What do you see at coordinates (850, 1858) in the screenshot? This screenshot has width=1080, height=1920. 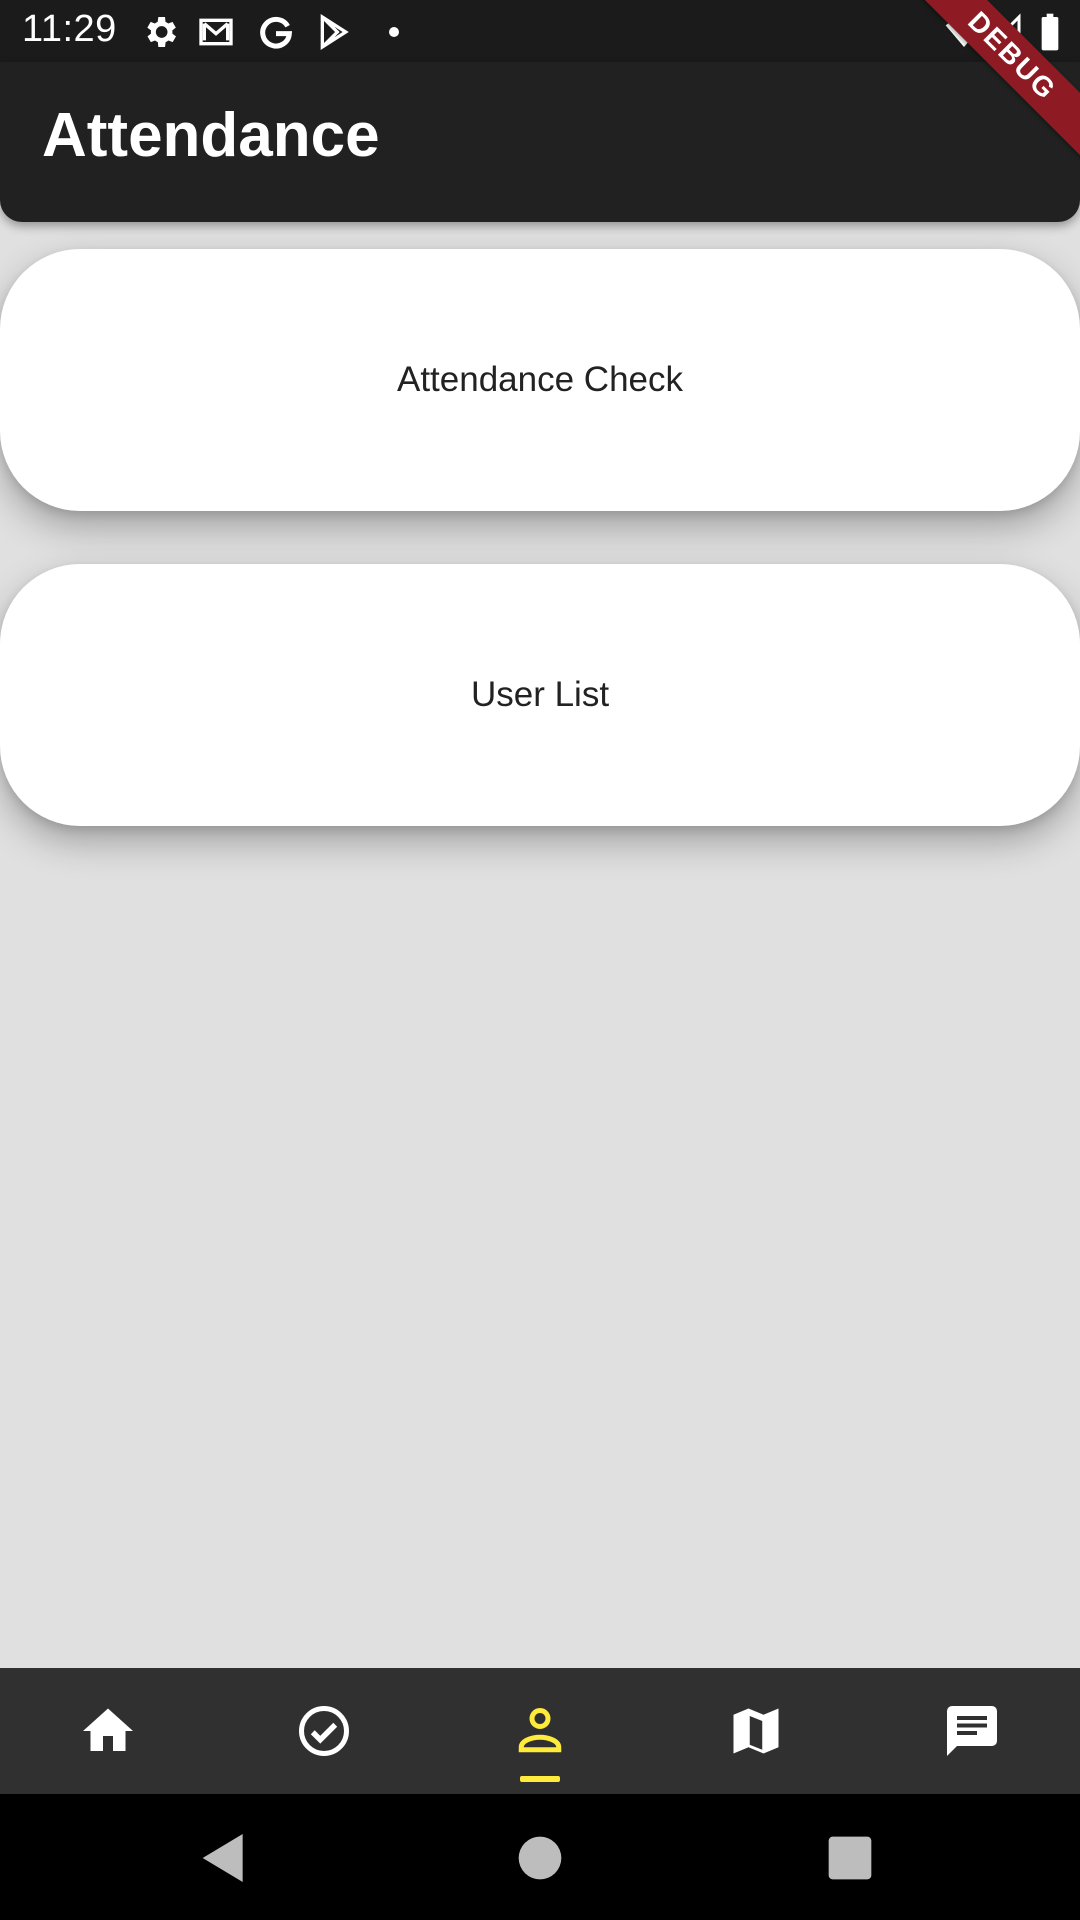 I see `recents-icon` at bounding box center [850, 1858].